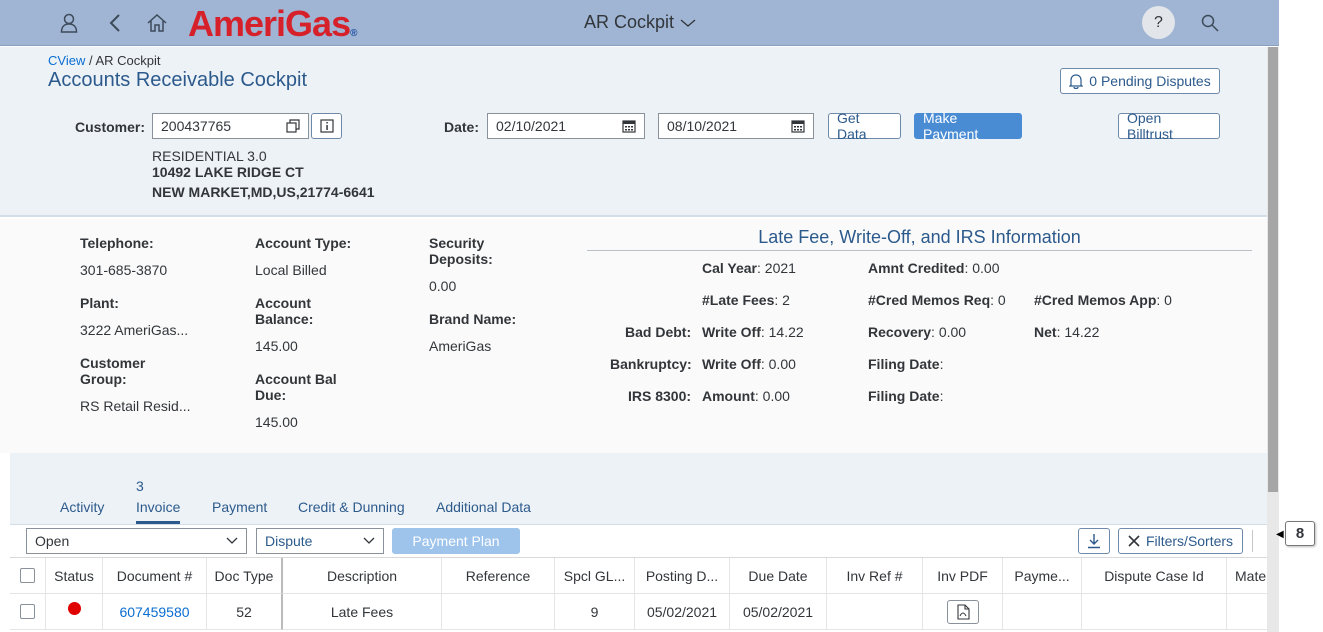  I want to click on app-title-menu: AR Cockpit, so click(640, 22).